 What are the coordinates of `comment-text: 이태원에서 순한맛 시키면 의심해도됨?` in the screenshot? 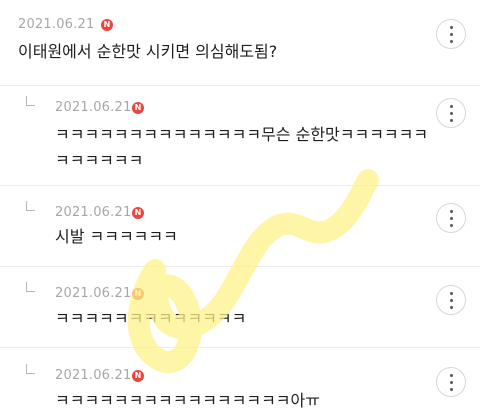 It's located at (148, 51).